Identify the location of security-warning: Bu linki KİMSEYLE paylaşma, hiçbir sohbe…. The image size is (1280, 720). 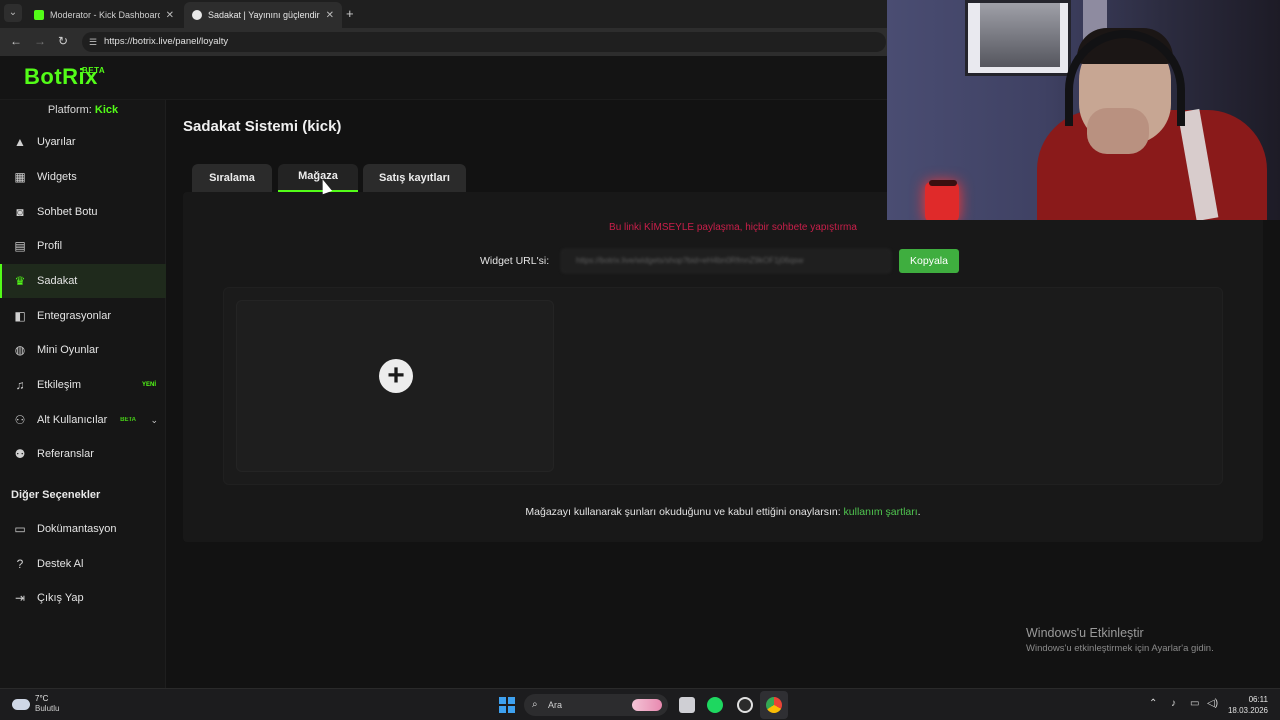
(733, 227).